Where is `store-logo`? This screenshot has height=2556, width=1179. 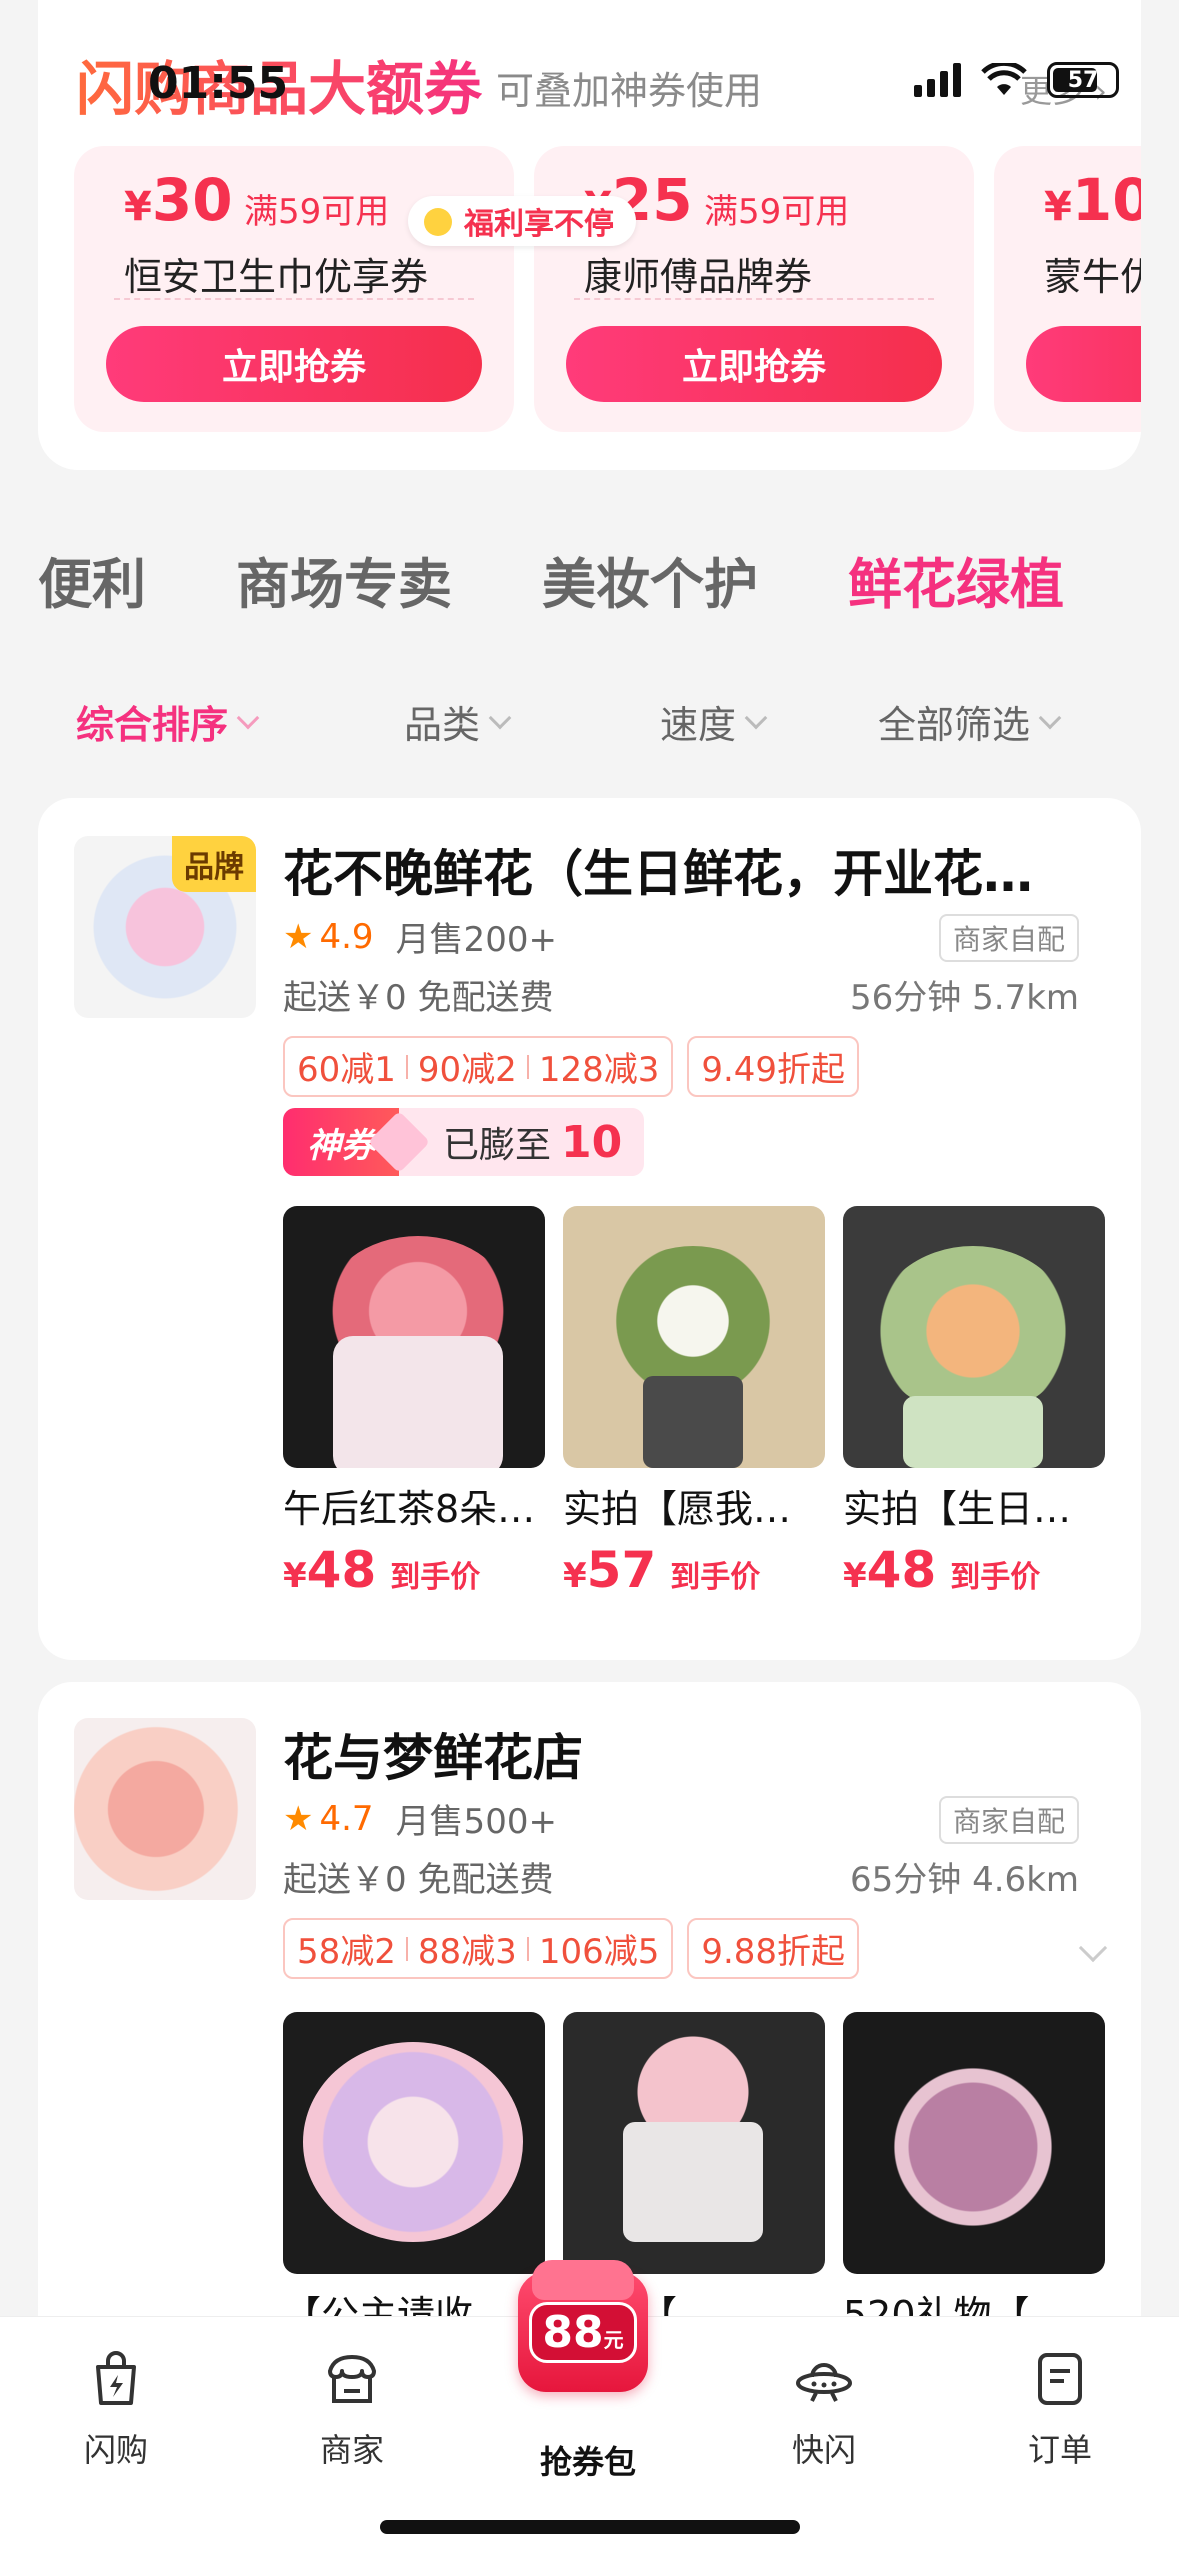 store-logo is located at coordinates (165, 1809).